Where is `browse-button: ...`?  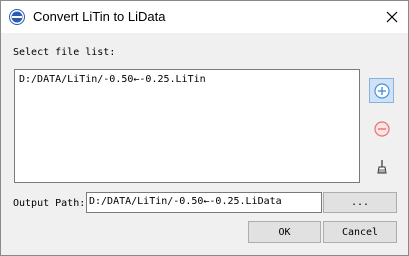
browse-button: ... is located at coordinates (360, 202).